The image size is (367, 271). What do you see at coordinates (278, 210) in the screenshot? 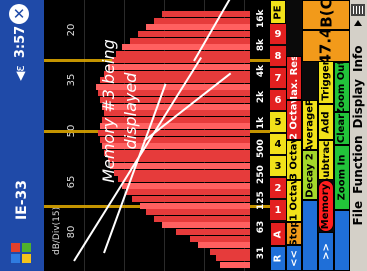
I see `row-number: 1` at bounding box center [278, 210].